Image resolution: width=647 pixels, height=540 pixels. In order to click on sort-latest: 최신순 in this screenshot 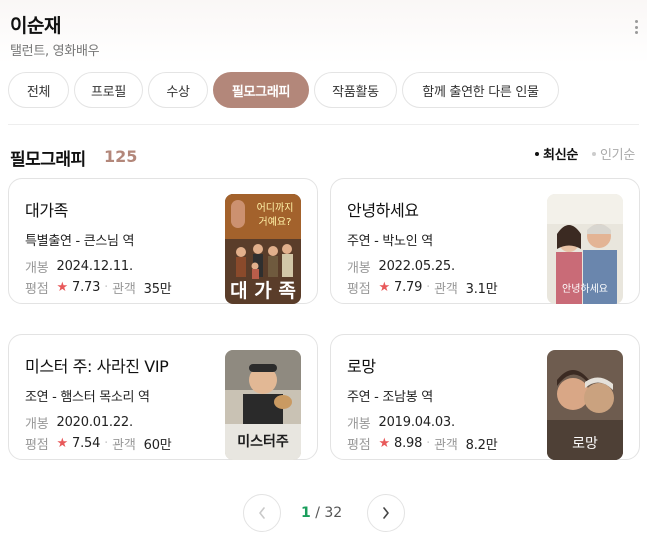, I will do `click(556, 153)`.